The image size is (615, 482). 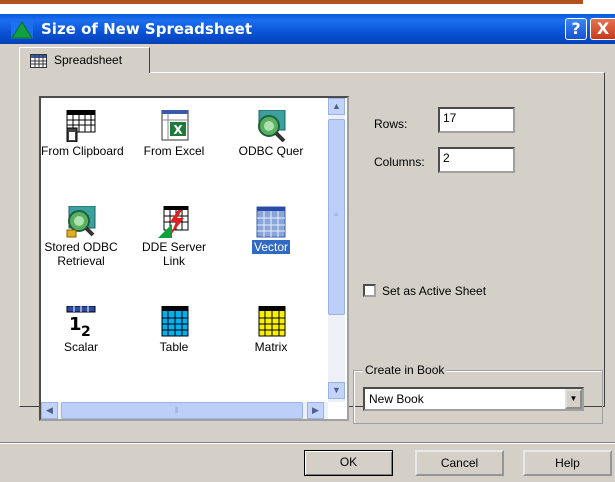 What do you see at coordinates (271, 151) in the screenshot?
I see `list-item-label: ODBC Quer` at bounding box center [271, 151].